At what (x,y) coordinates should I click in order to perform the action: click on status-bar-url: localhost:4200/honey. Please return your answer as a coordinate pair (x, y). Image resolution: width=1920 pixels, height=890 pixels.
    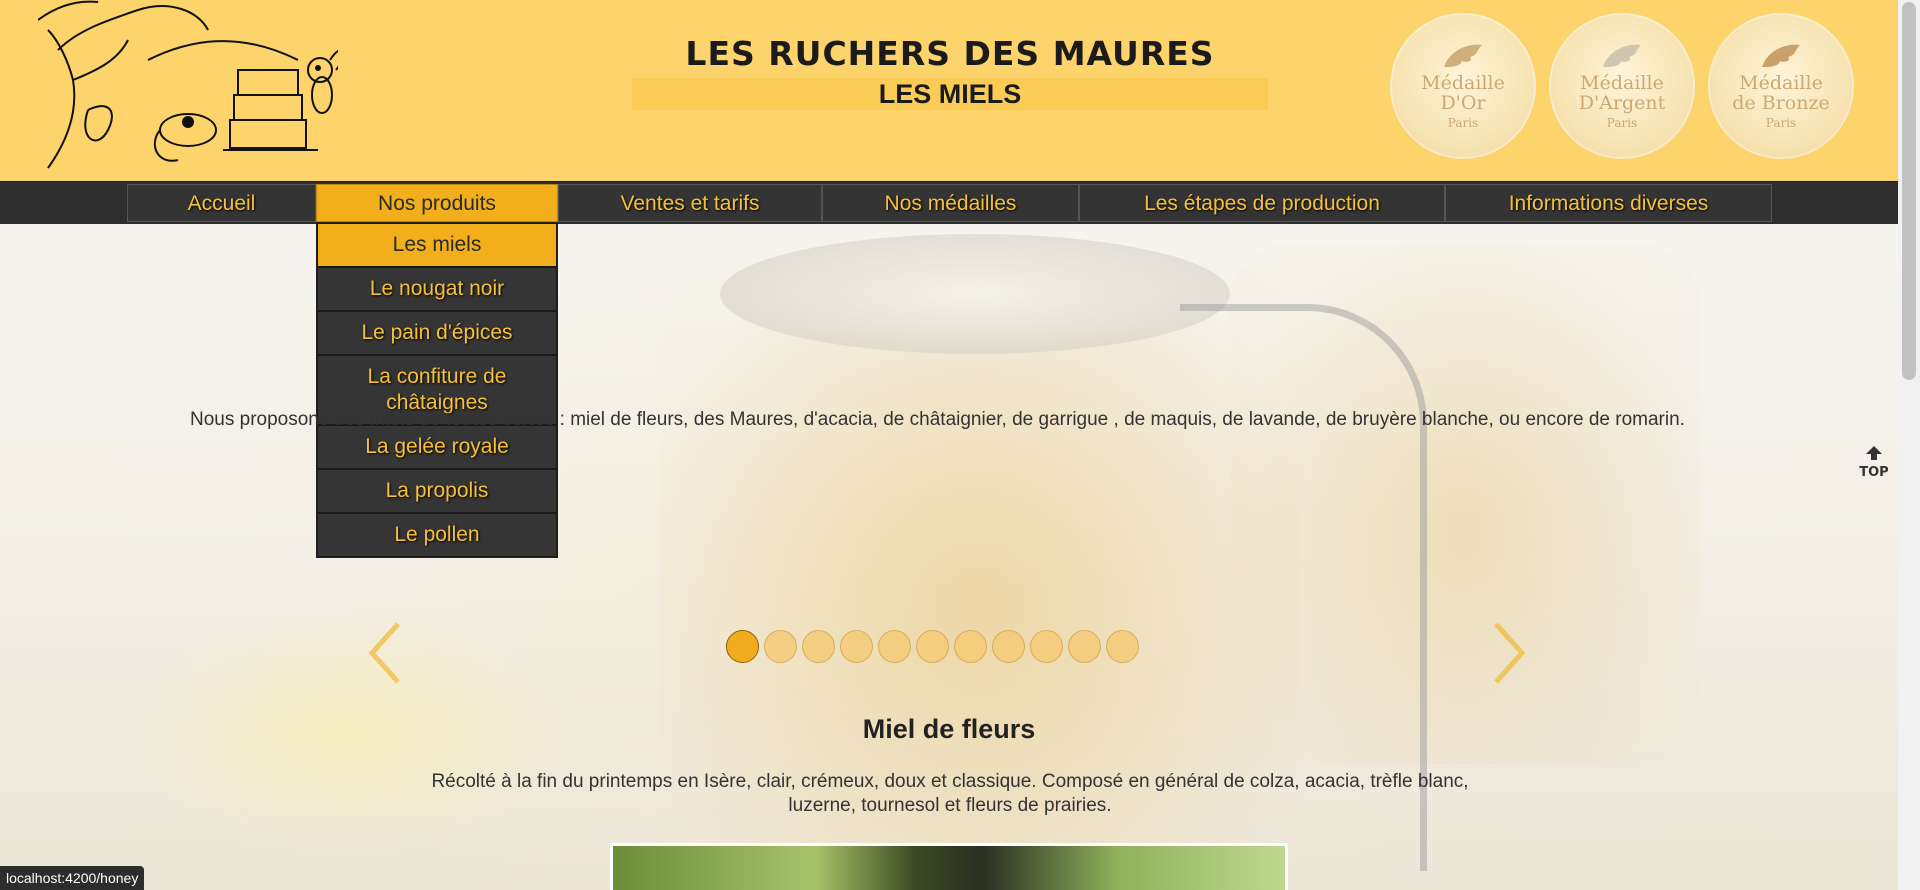
    Looking at the image, I should click on (72, 878).